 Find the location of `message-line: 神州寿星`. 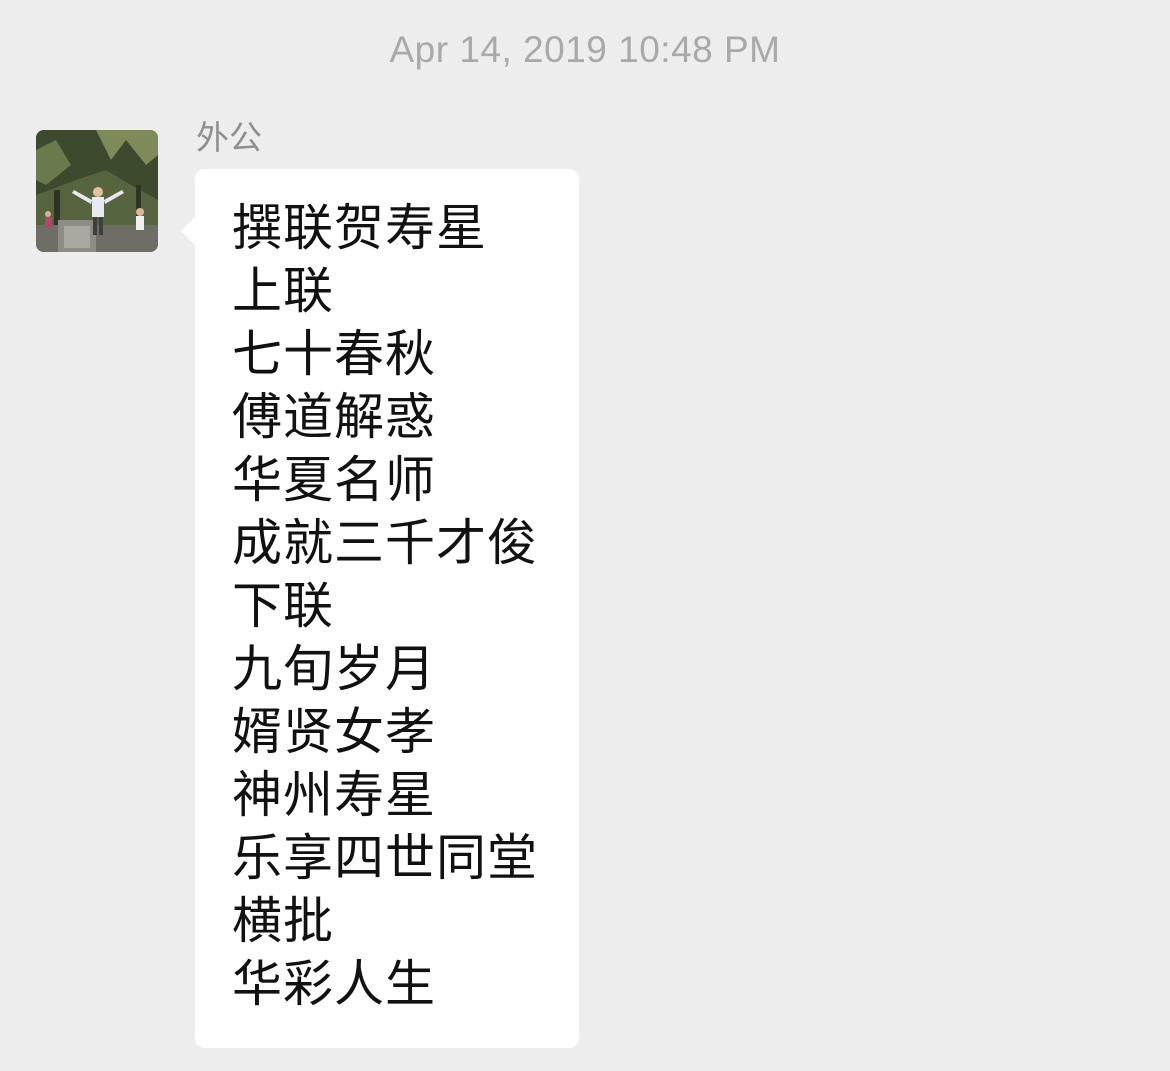

message-line: 神州寿星 is located at coordinates (334, 795).